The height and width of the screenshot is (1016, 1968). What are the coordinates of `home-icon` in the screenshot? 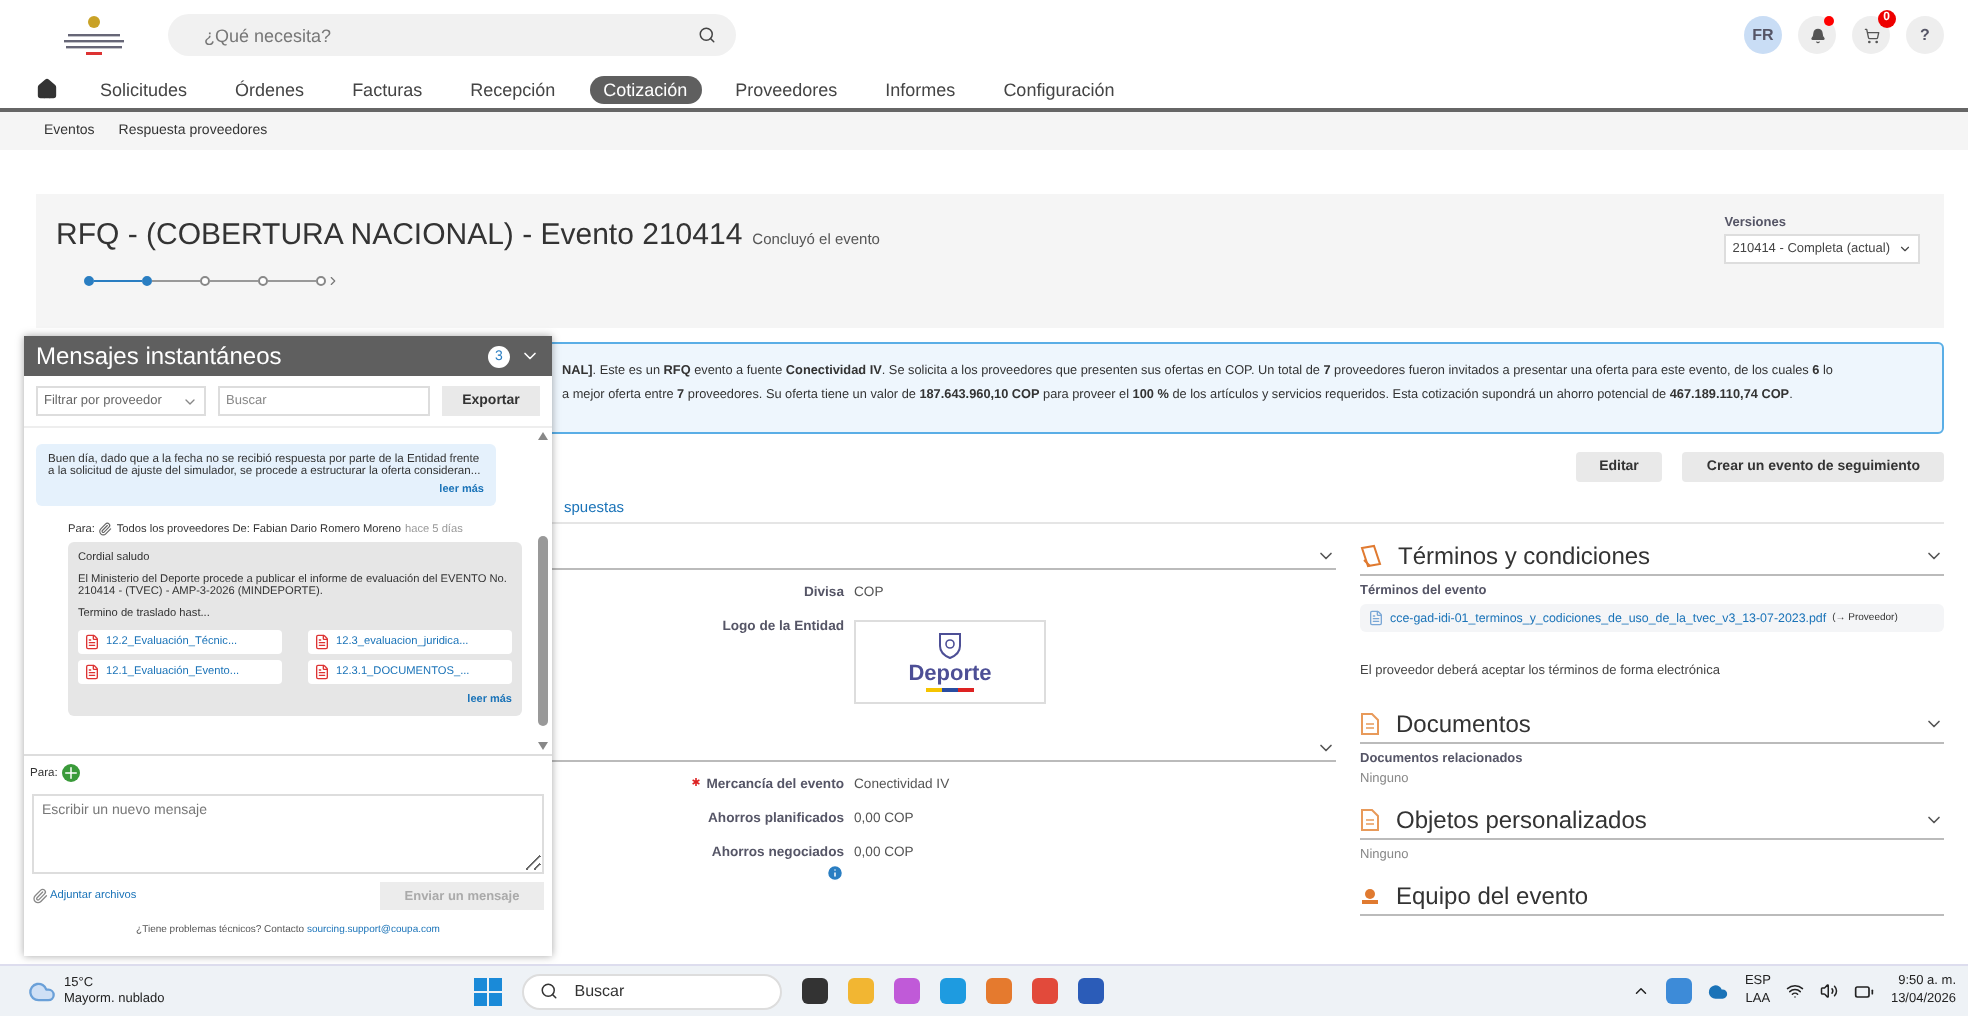 It's located at (47, 89).